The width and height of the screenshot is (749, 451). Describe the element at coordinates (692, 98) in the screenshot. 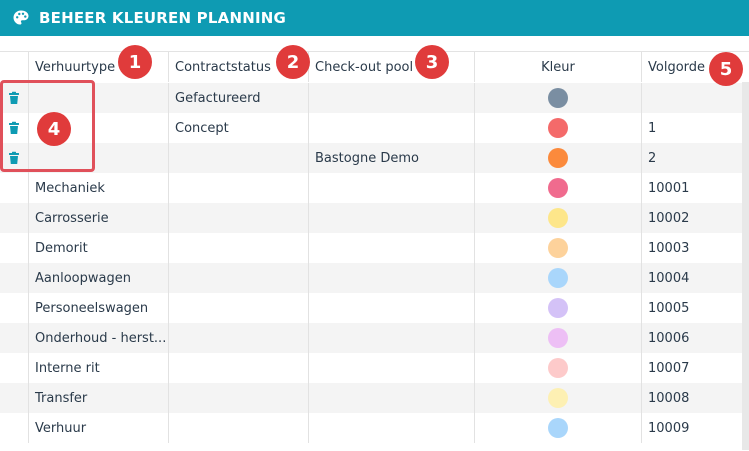

I see `cell-volgorde` at that location.